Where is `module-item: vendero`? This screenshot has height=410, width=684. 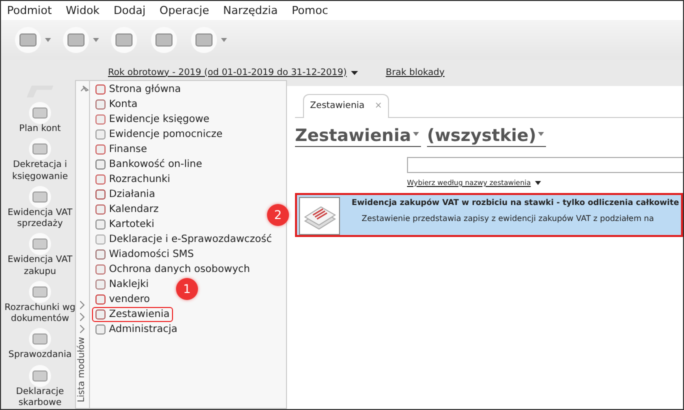
module-item: vendero is located at coordinates (122, 299).